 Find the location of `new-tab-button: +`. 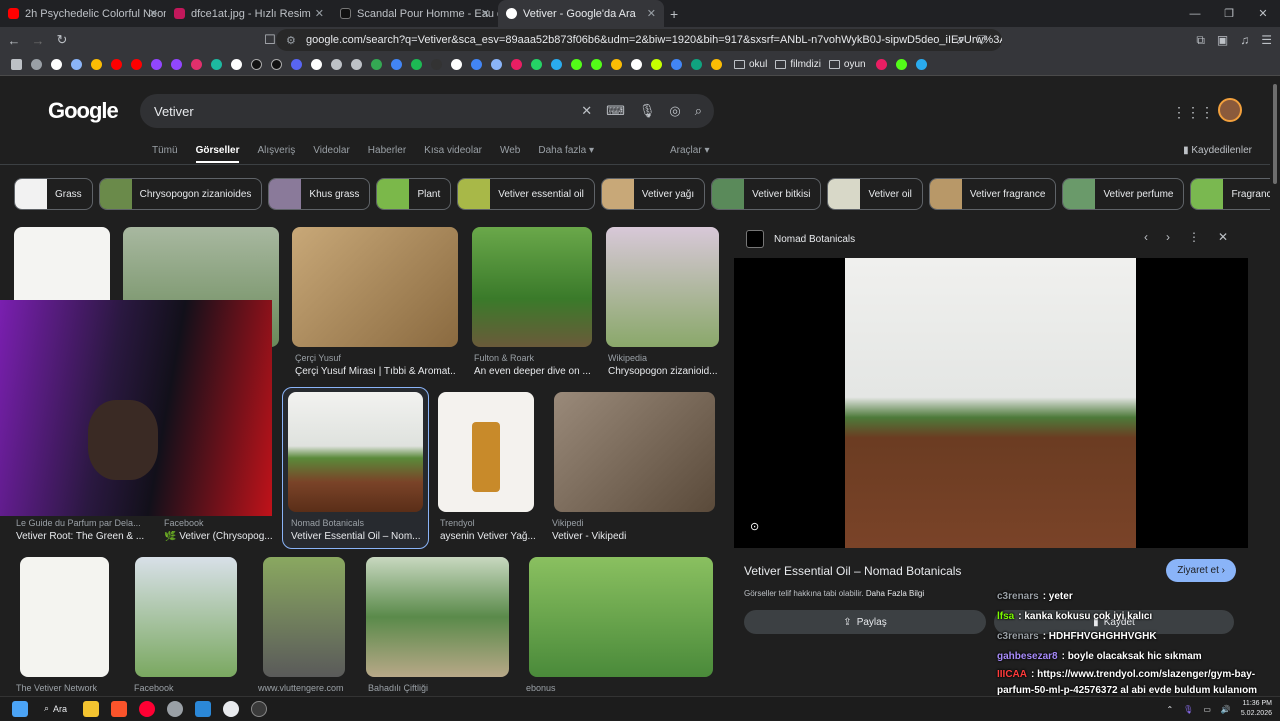

new-tab-button: + is located at coordinates (674, 14).